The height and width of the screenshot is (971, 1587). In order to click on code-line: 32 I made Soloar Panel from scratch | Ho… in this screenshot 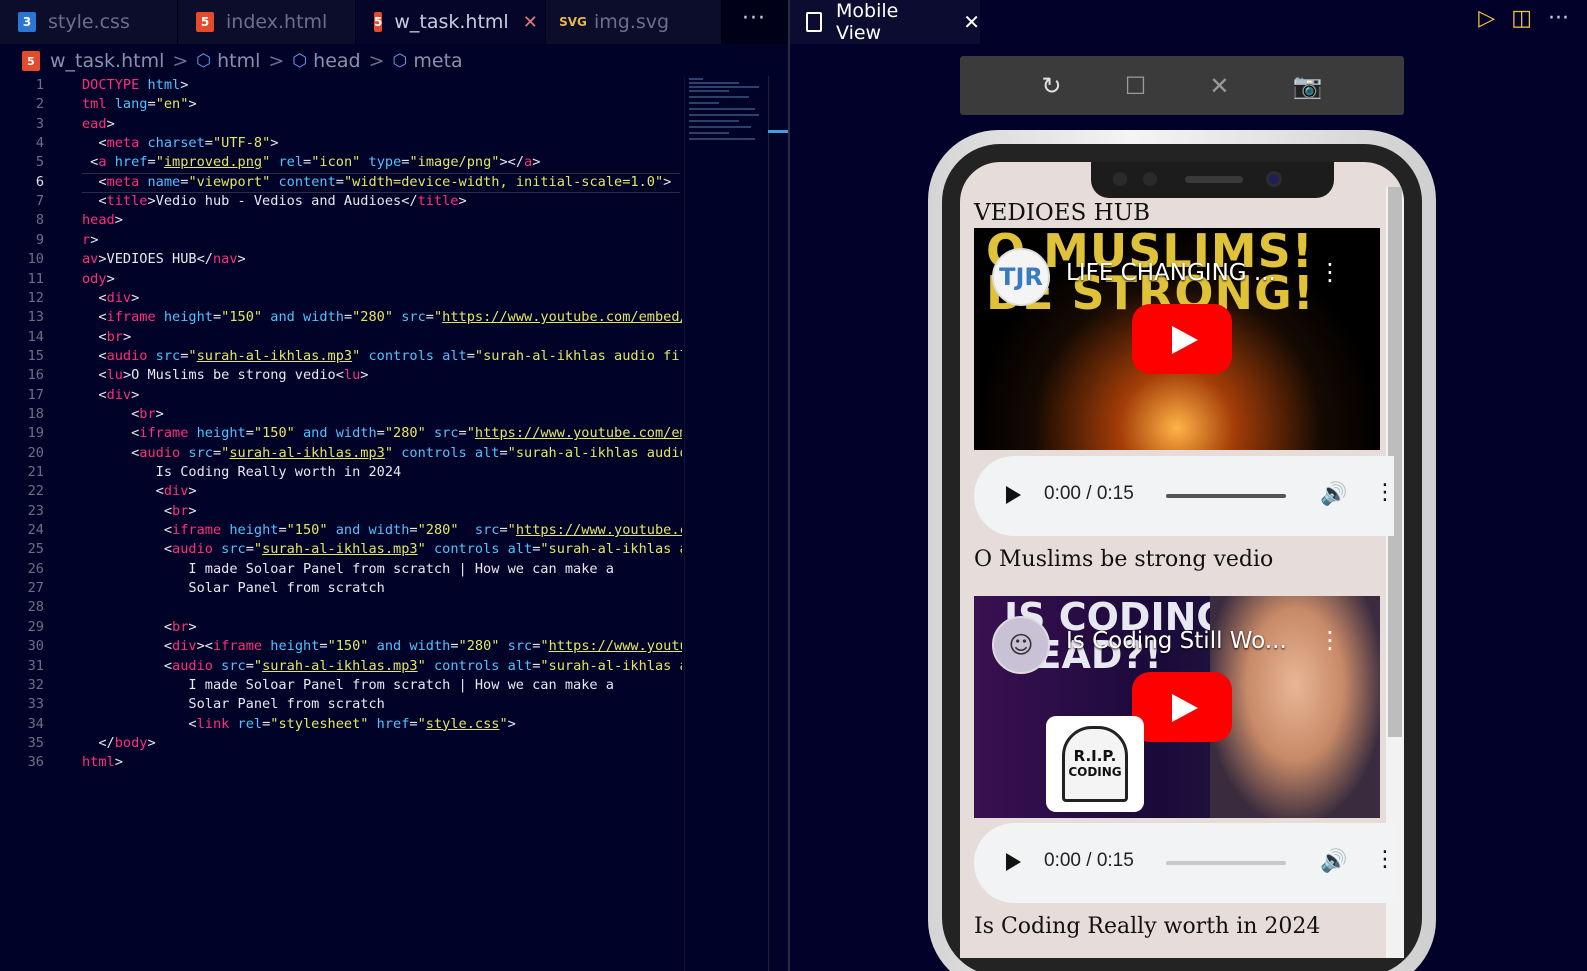, I will do `click(341, 685)`.